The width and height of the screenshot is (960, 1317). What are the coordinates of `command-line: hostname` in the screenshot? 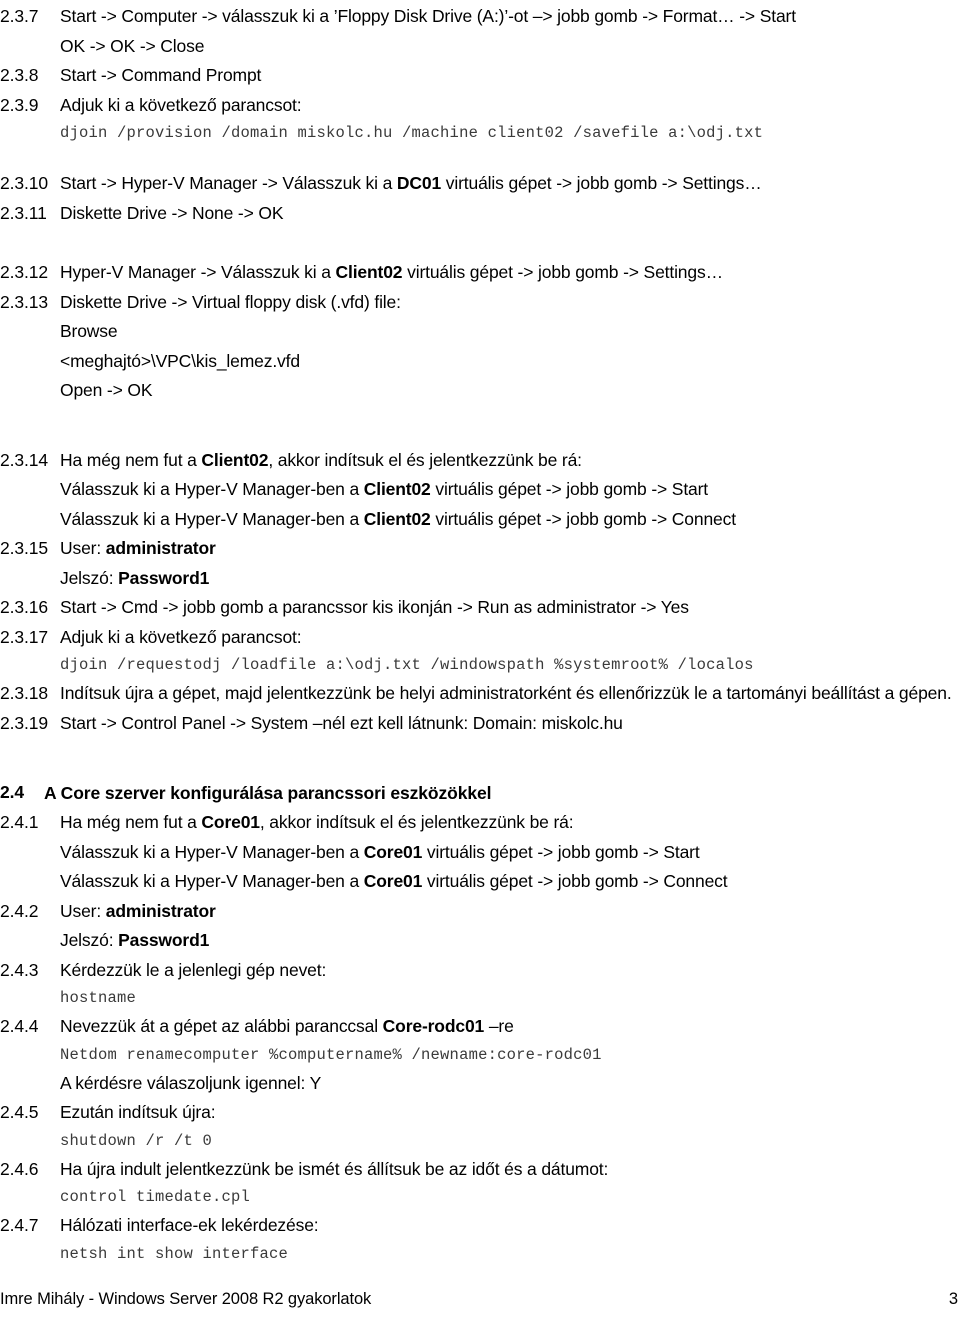 It's located at (98, 998).